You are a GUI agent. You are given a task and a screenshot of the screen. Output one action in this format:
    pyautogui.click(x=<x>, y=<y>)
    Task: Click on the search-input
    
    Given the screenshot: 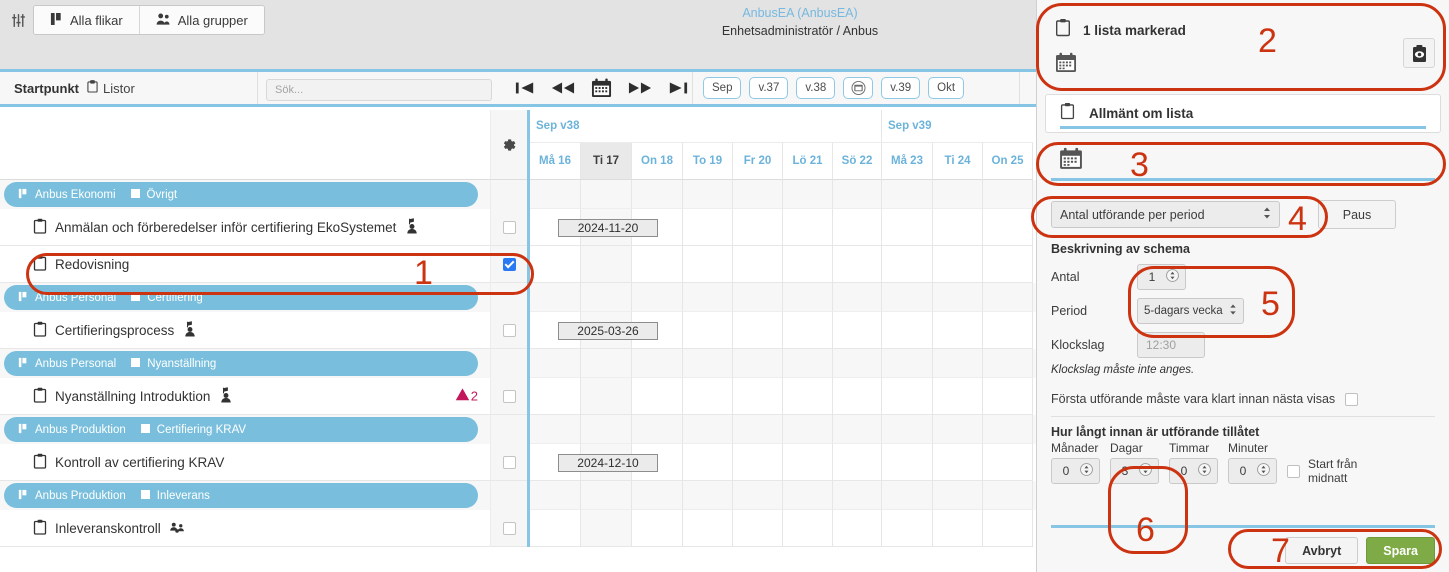 What is the action you would take?
    pyautogui.click(x=379, y=90)
    